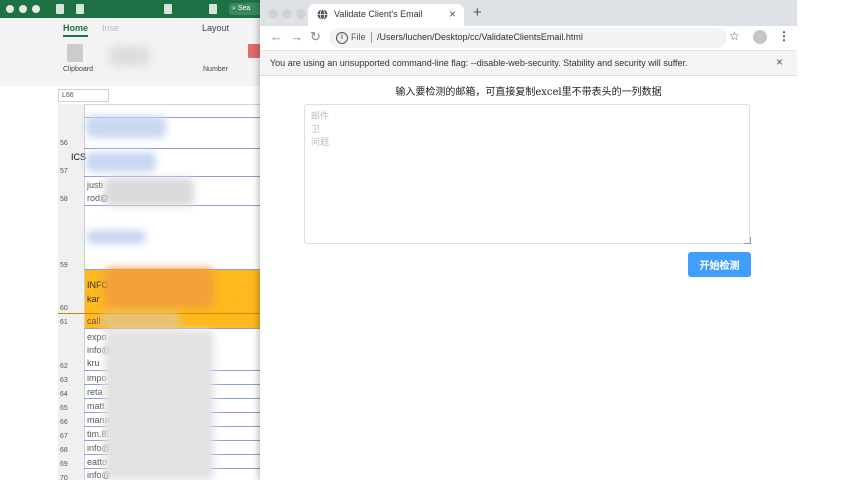 Image resolution: width=854 pixels, height=480 pixels. What do you see at coordinates (168, 9) in the screenshot?
I see `undo-icon` at bounding box center [168, 9].